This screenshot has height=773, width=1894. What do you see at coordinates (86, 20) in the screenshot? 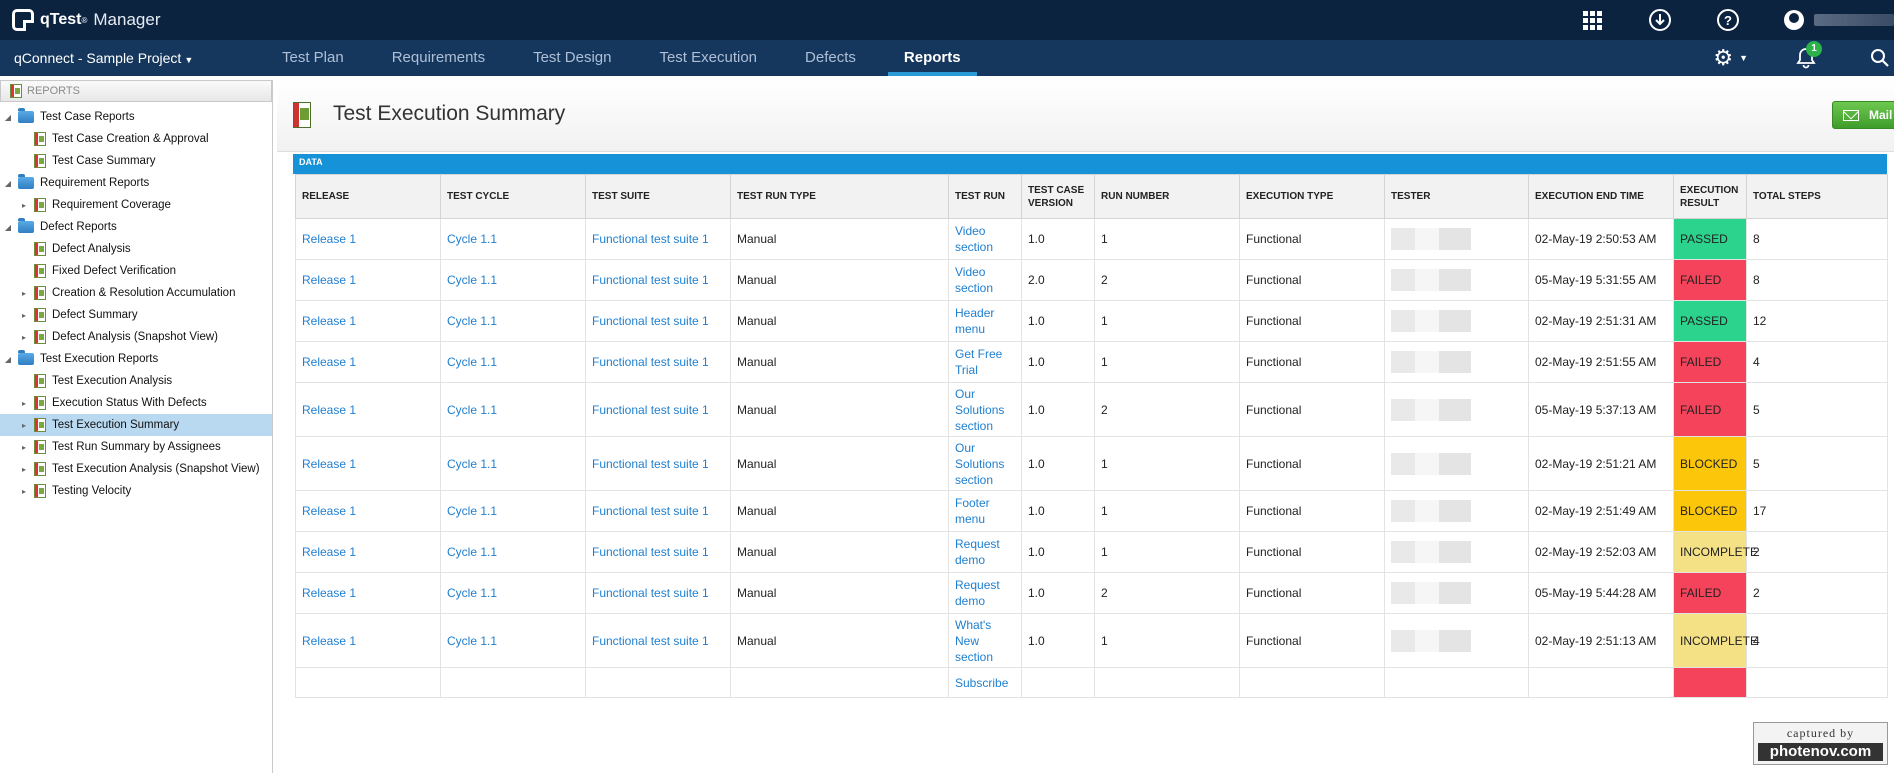
I see `app-logo: qTest ® Manager` at bounding box center [86, 20].